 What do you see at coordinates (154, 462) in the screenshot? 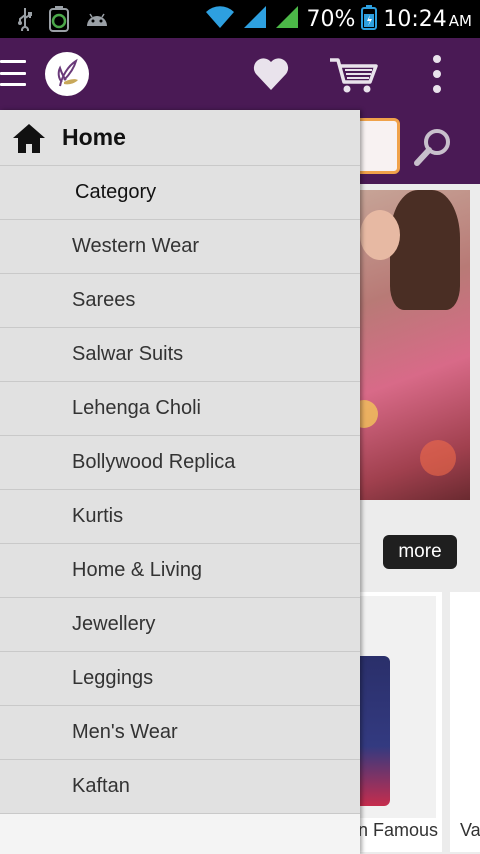
I see `drawer-item-label: Bollywood Replica` at bounding box center [154, 462].